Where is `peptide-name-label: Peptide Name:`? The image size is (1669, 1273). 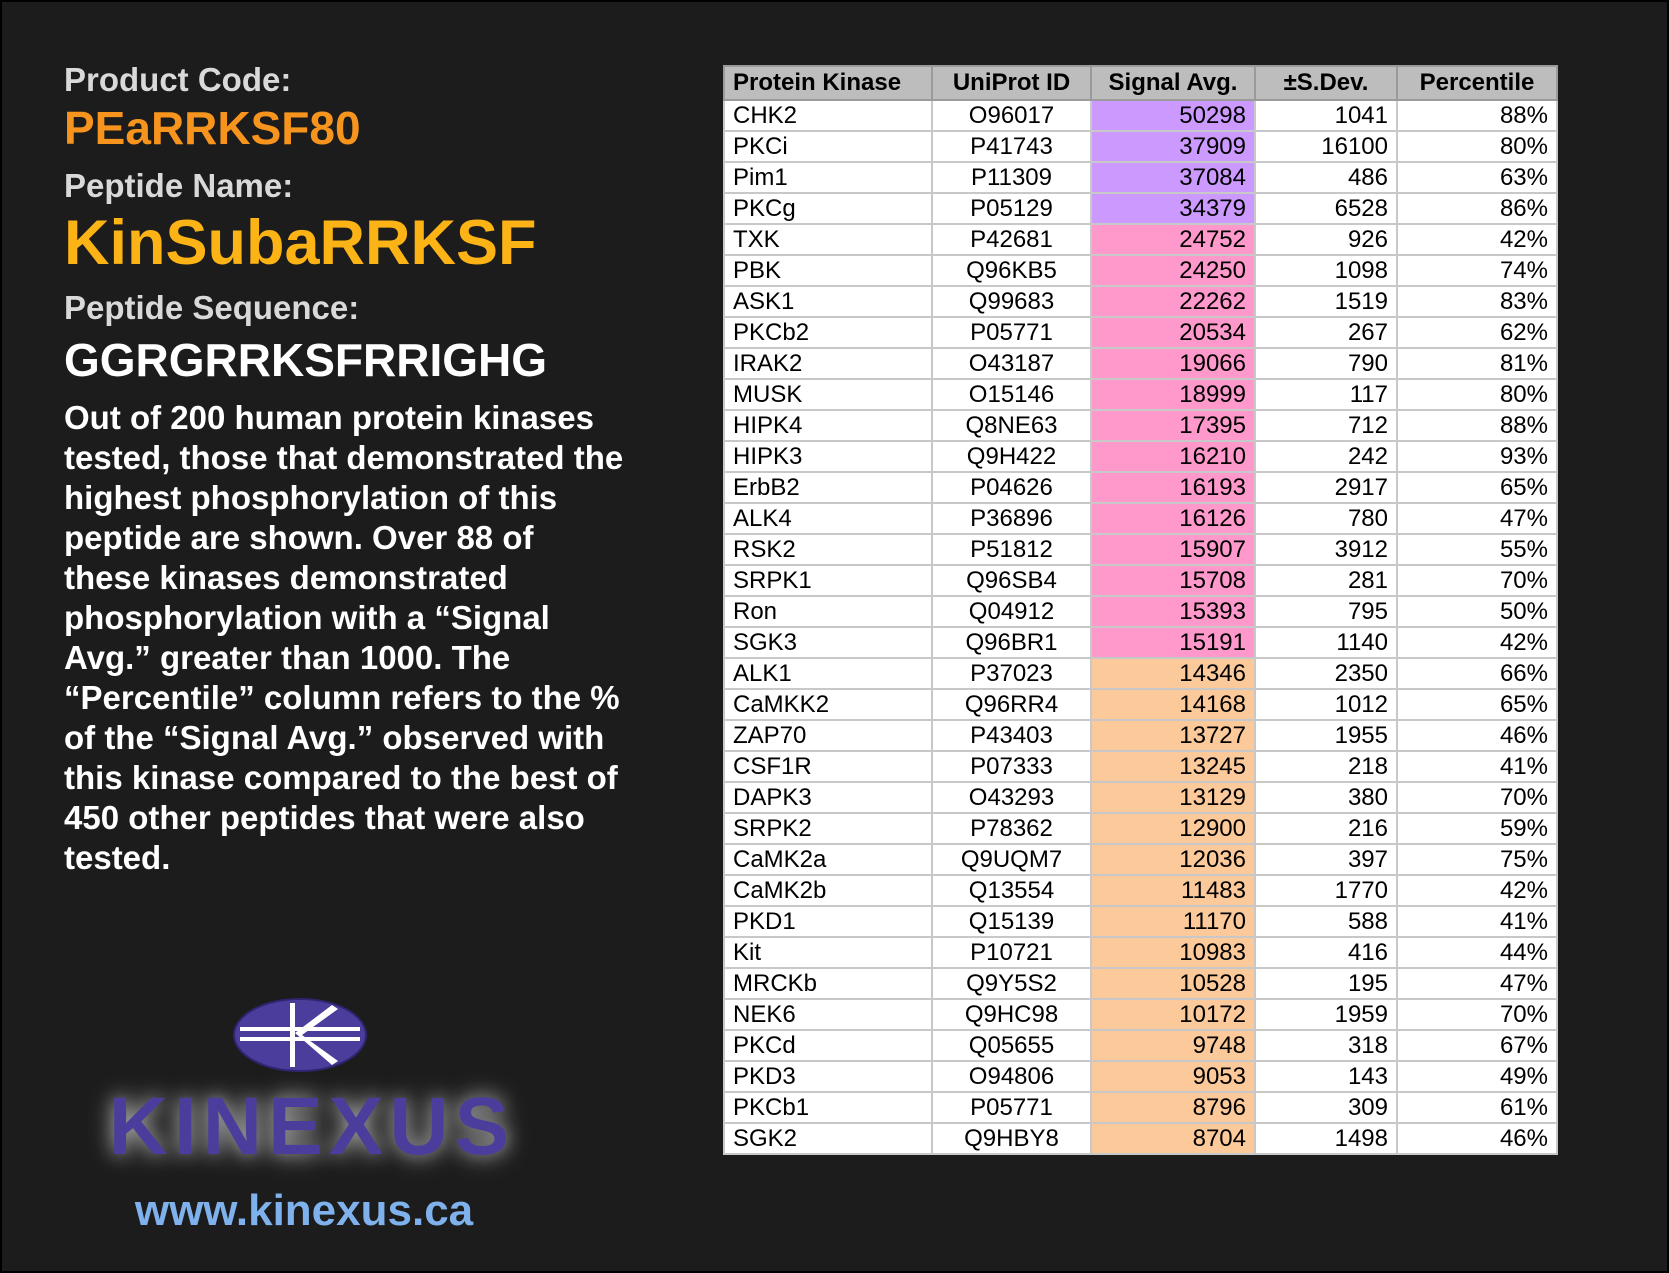 peptide-name-label: Peptide Name: is located at coordinates (179, 185).